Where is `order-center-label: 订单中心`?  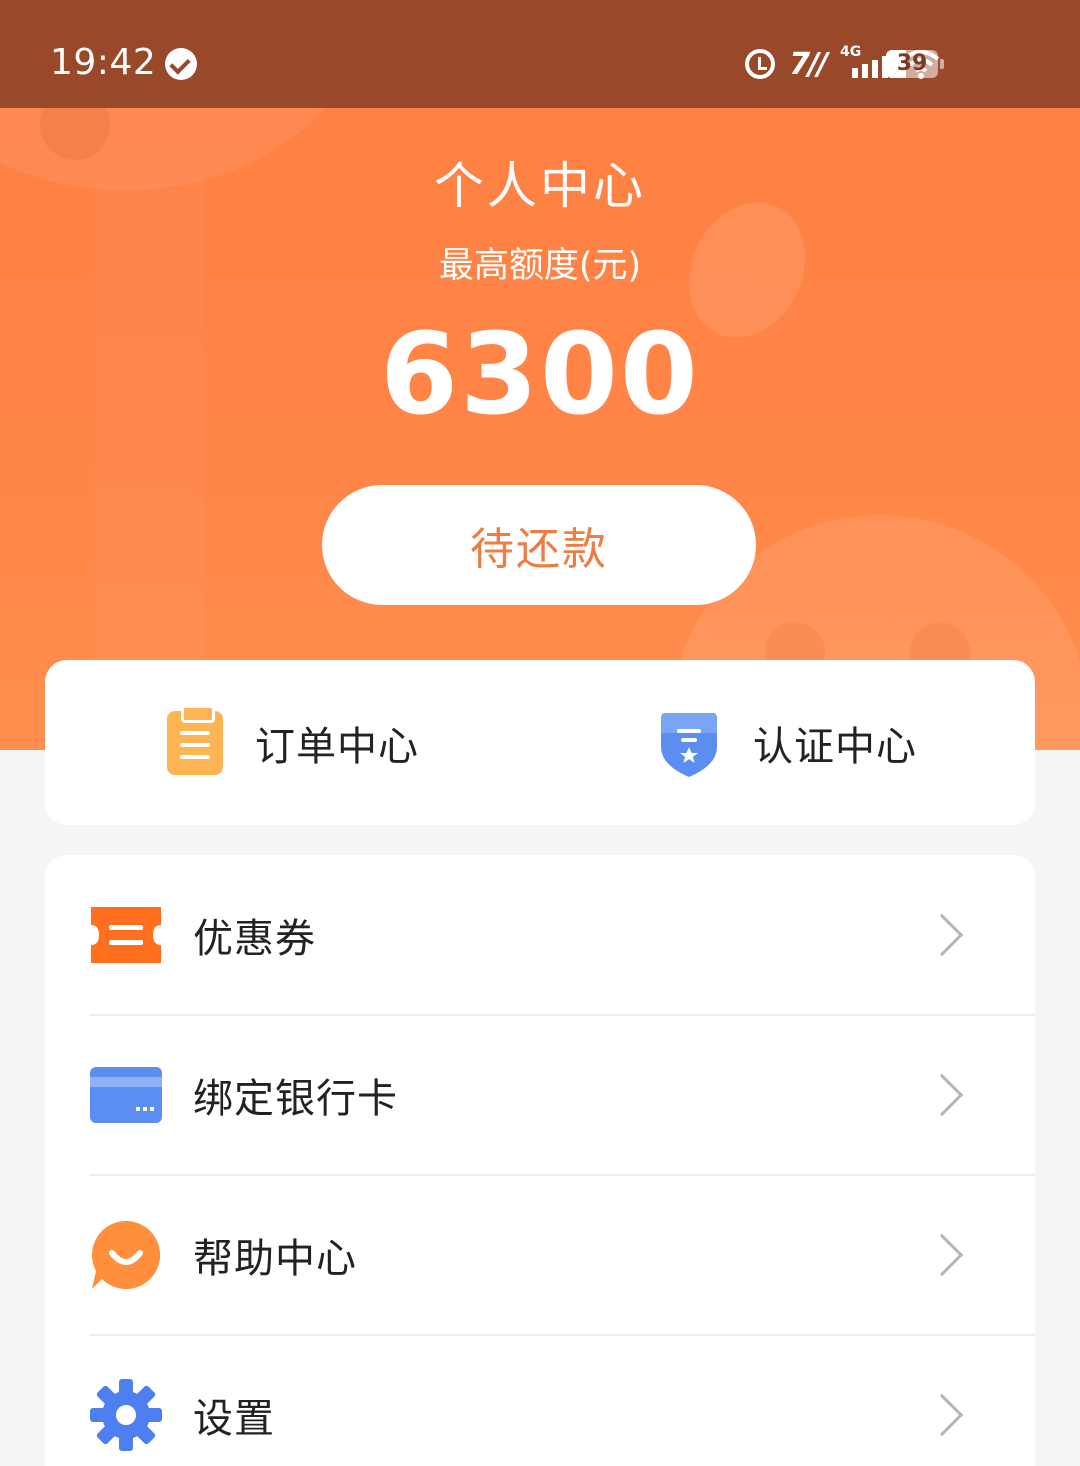
order-center-label: 订单中心 is located at coordinates (337, 746).